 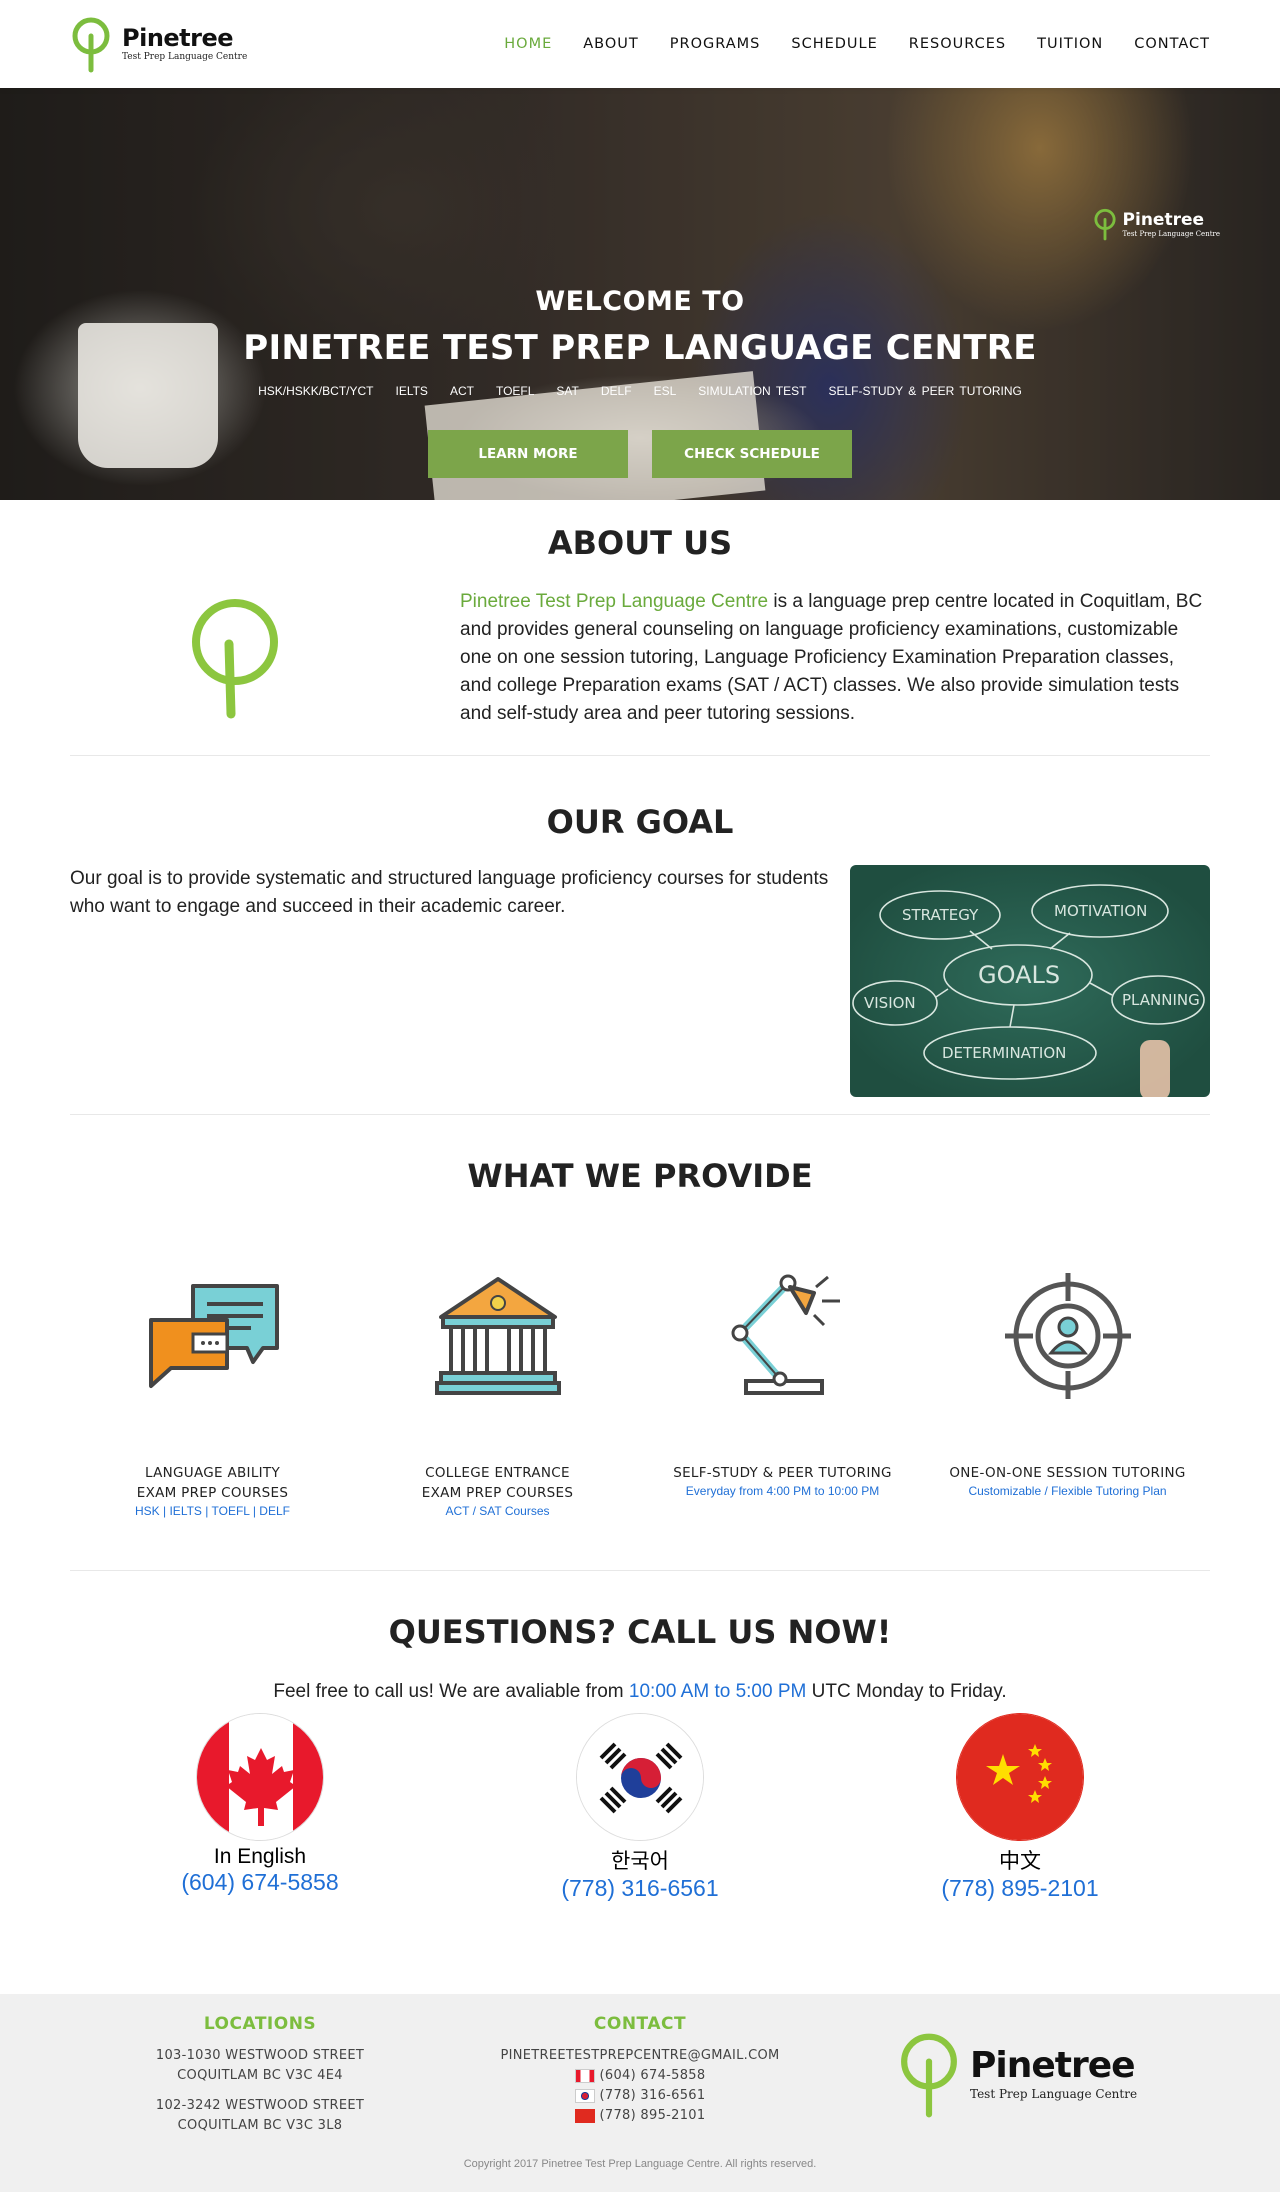 What do you see at coordinates (1161, 1000) in the screenshot?
I see `board-word-planning: PLANNING` at bounding box center [1161, 1000].